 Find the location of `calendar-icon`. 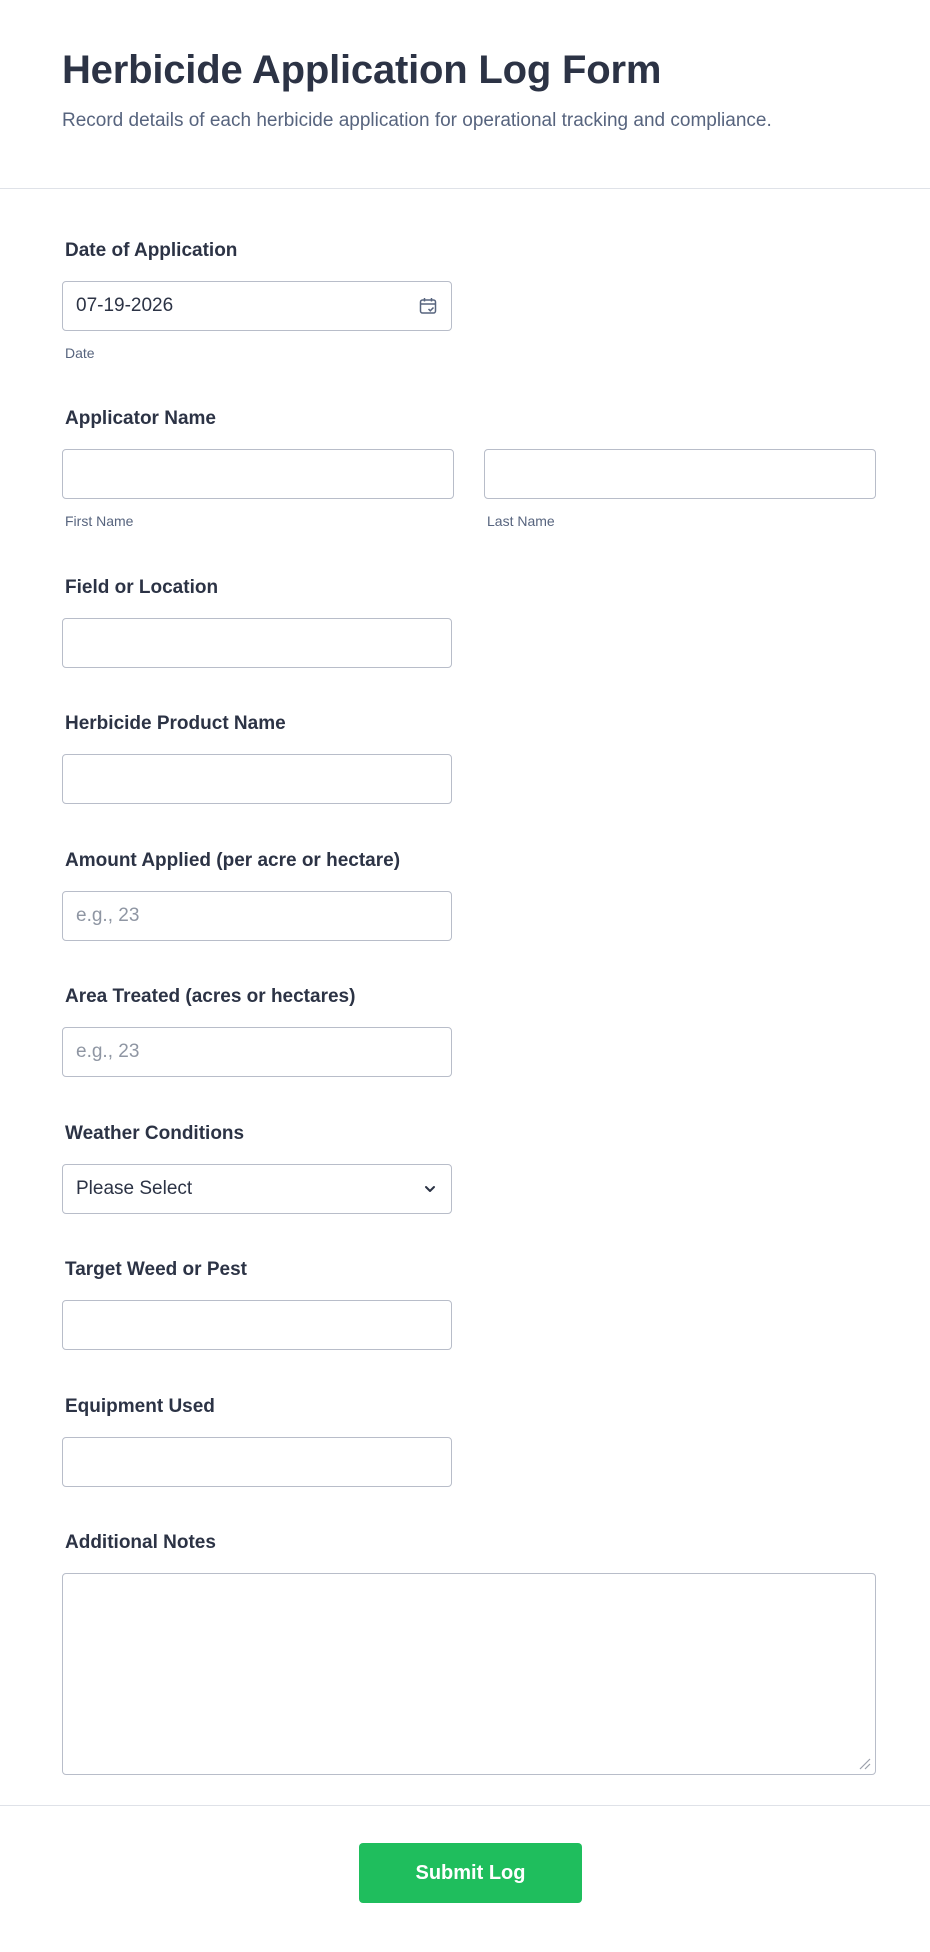

calendar-icon is located at coordinates (428, 306).